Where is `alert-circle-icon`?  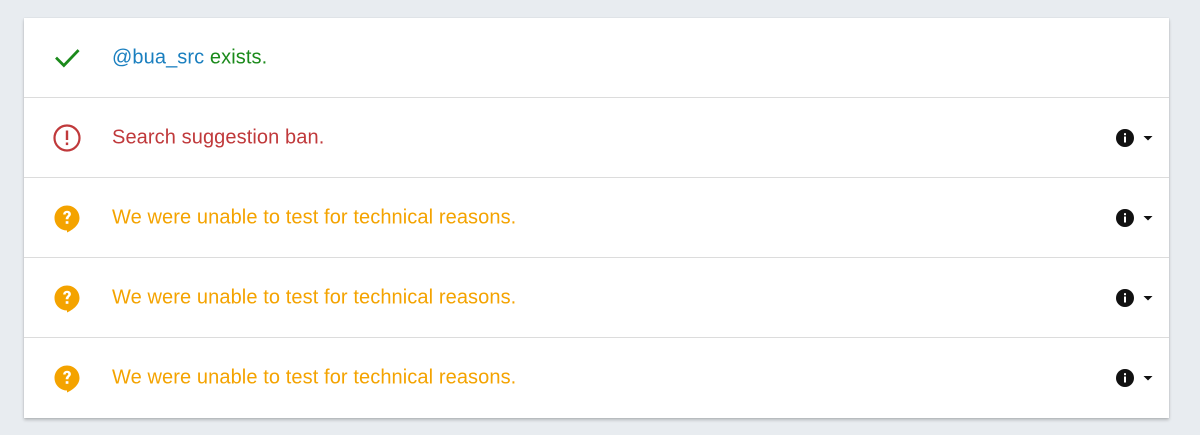 alert-circle-icon is located at coordinates (67, 138).